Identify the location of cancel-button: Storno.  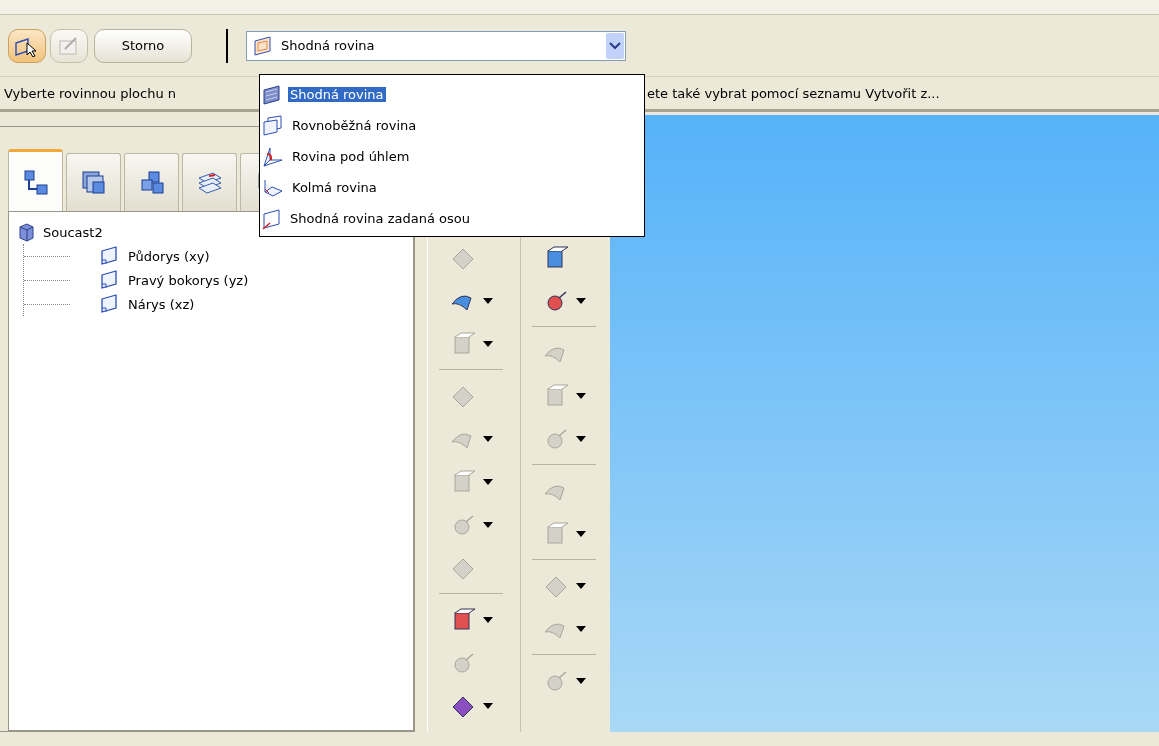
(143, 45).